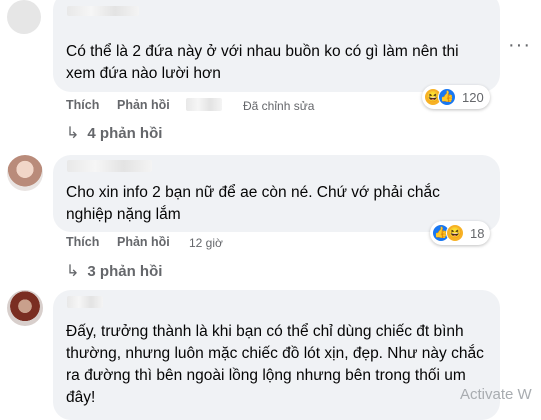 Image resolution: width=541 pixels, height=420 pixels. What do you see at coordinates (447, 97) in the screenshot?
I see `like-reaction-icon: 👍` at bounding box center [447, 97].